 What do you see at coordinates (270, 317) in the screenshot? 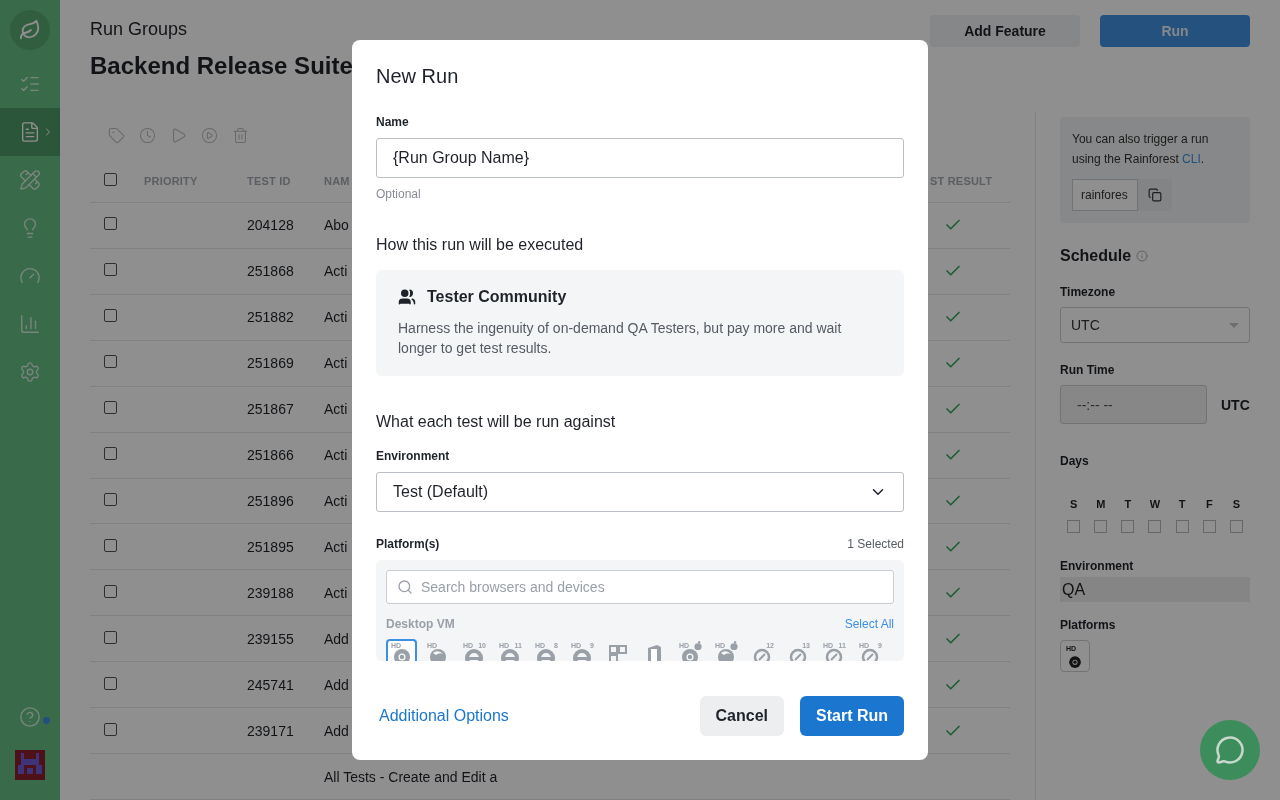
I see `test-id: 251882` at bounding box center [270, 317].